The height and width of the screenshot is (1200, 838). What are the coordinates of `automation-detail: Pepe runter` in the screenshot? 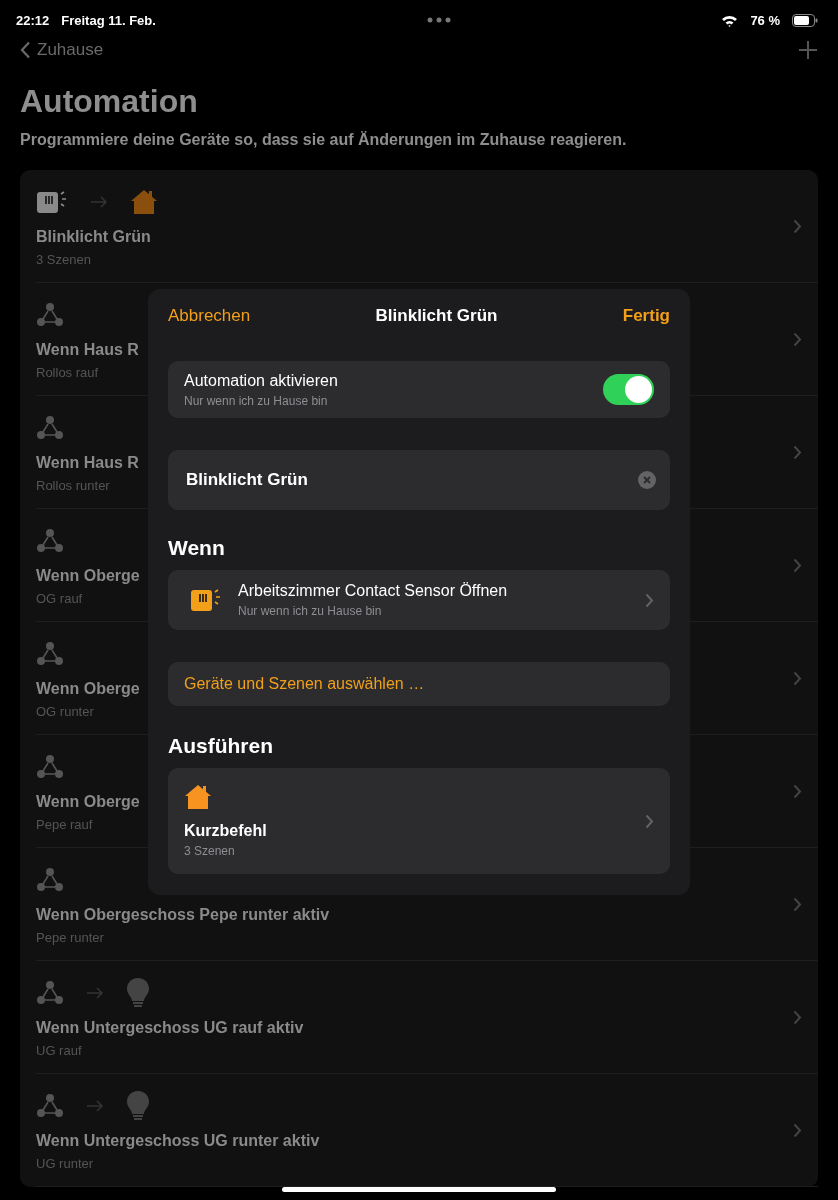 It's located at (70, 937).